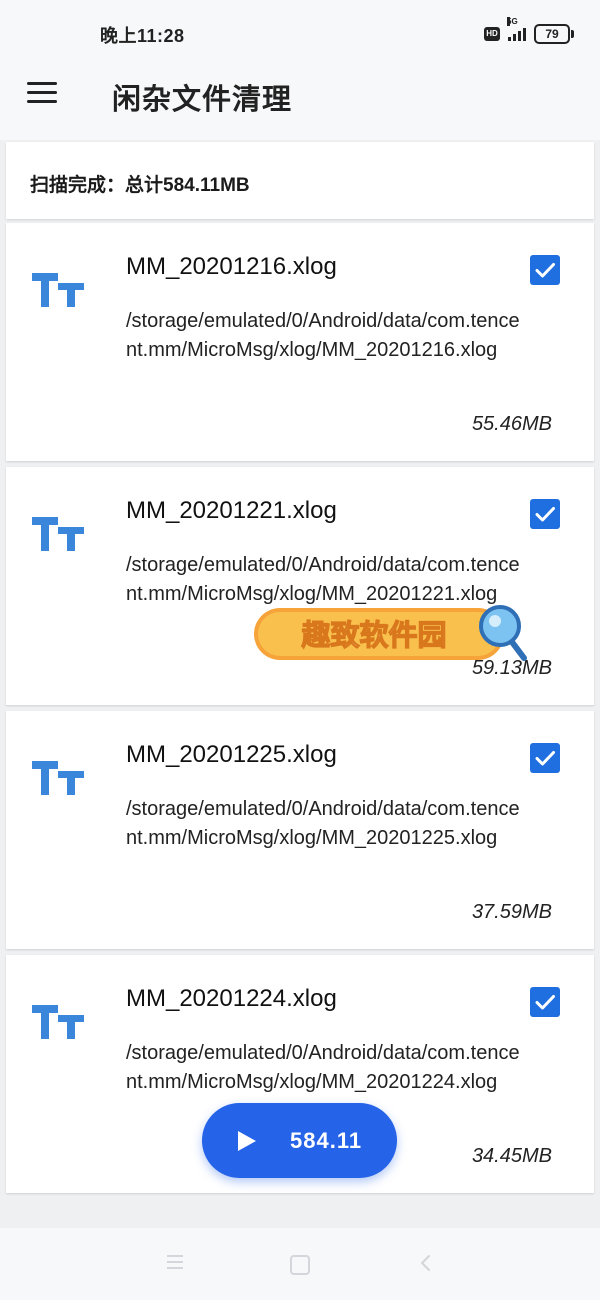 The width and height of the screenshot is (600, 1300). I want to click on status-time: 晚上11:28, so click(142, 36).